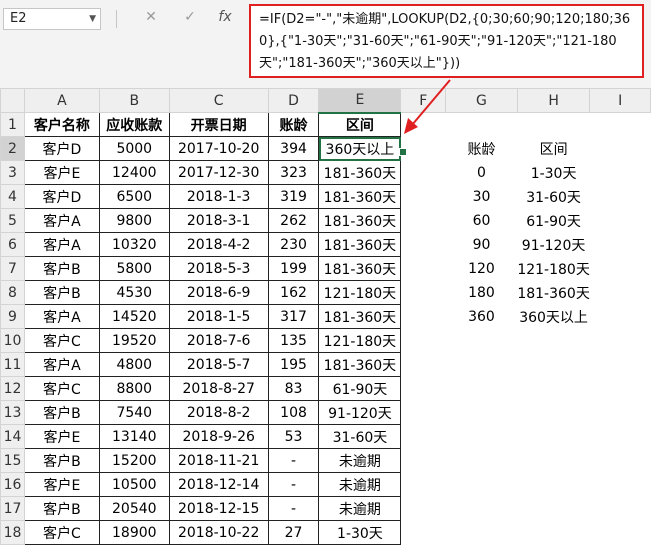 Image resolution: width=651 pixels, height=545 pixels. I want to click on cell-i3, so click(620, 173).